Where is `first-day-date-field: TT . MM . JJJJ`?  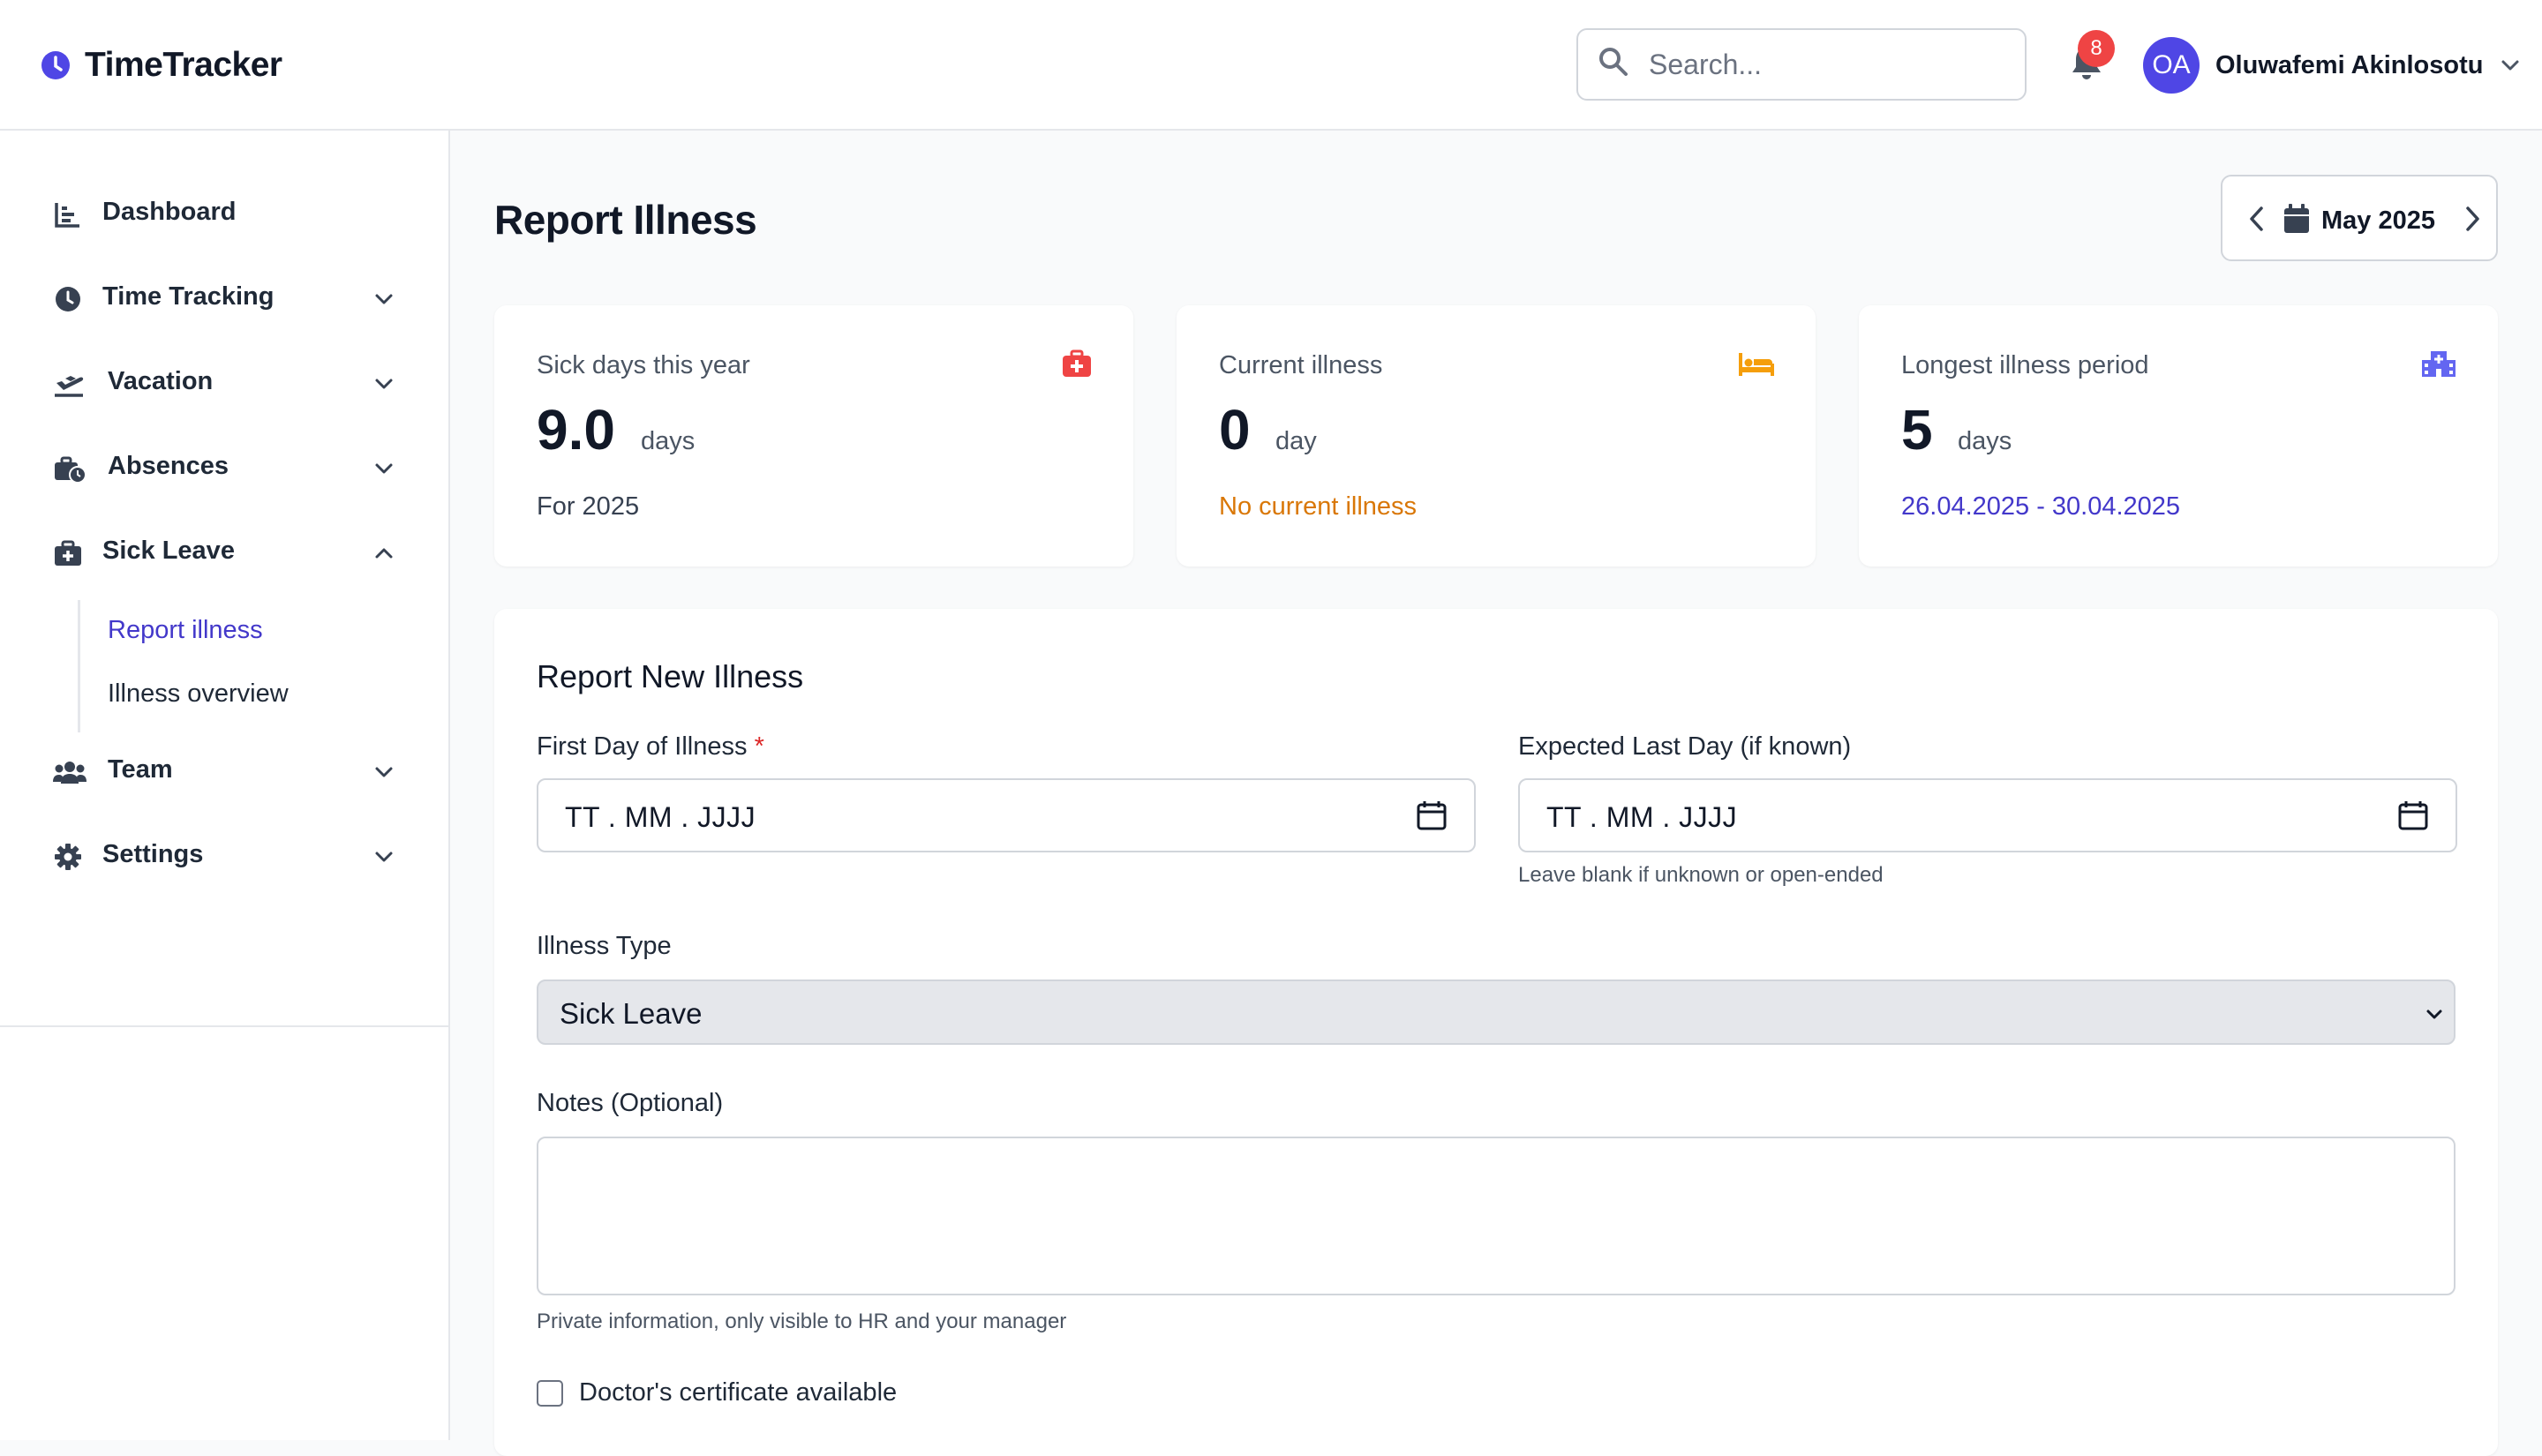
first-day-date-field: TT . MM . JJJJ is located at coordinates (1007, 815).